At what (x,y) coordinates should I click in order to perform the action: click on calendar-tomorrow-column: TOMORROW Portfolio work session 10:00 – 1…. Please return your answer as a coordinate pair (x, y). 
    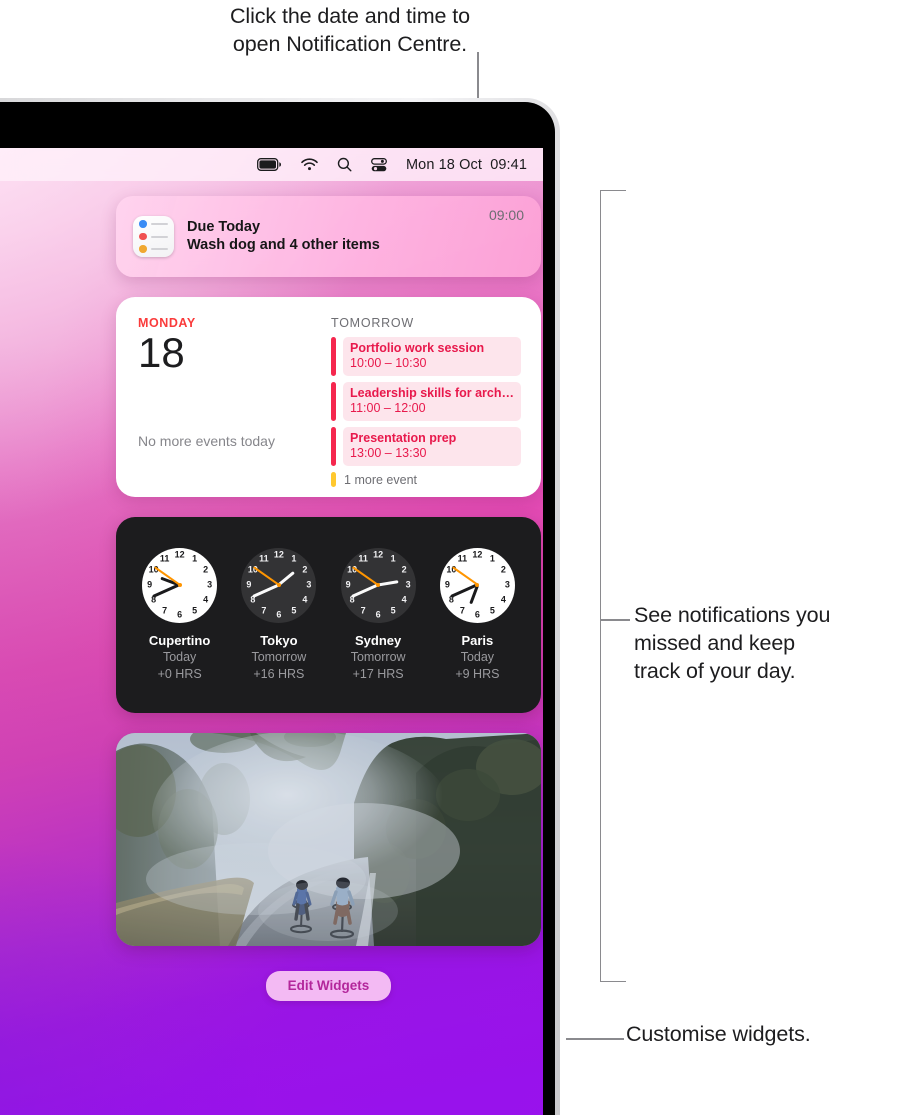
    Looking at the image, I should click on (417, 401).